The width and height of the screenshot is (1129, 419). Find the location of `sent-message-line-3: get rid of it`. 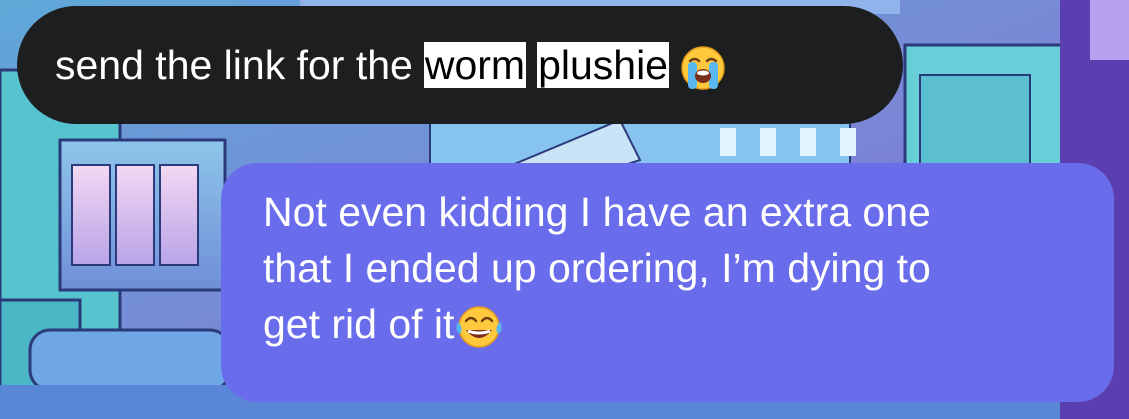

sent-message-line-3: get rid of it is located at coordinates (359, 324).